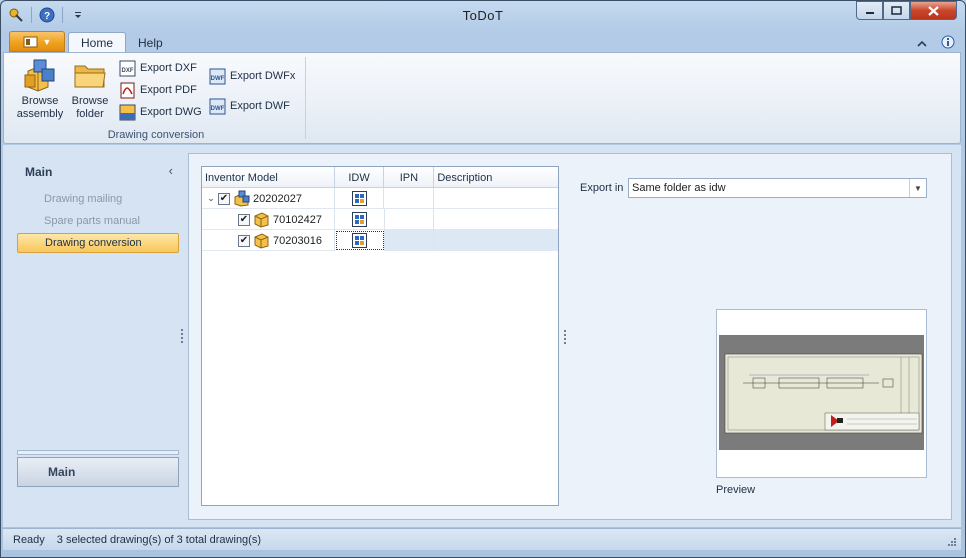 The width and height of the screenshot is (966, 558). What do you see at coordinates (896, 10) in the screenshot?
I see `maximize-button` at bounding box center [896, 10].